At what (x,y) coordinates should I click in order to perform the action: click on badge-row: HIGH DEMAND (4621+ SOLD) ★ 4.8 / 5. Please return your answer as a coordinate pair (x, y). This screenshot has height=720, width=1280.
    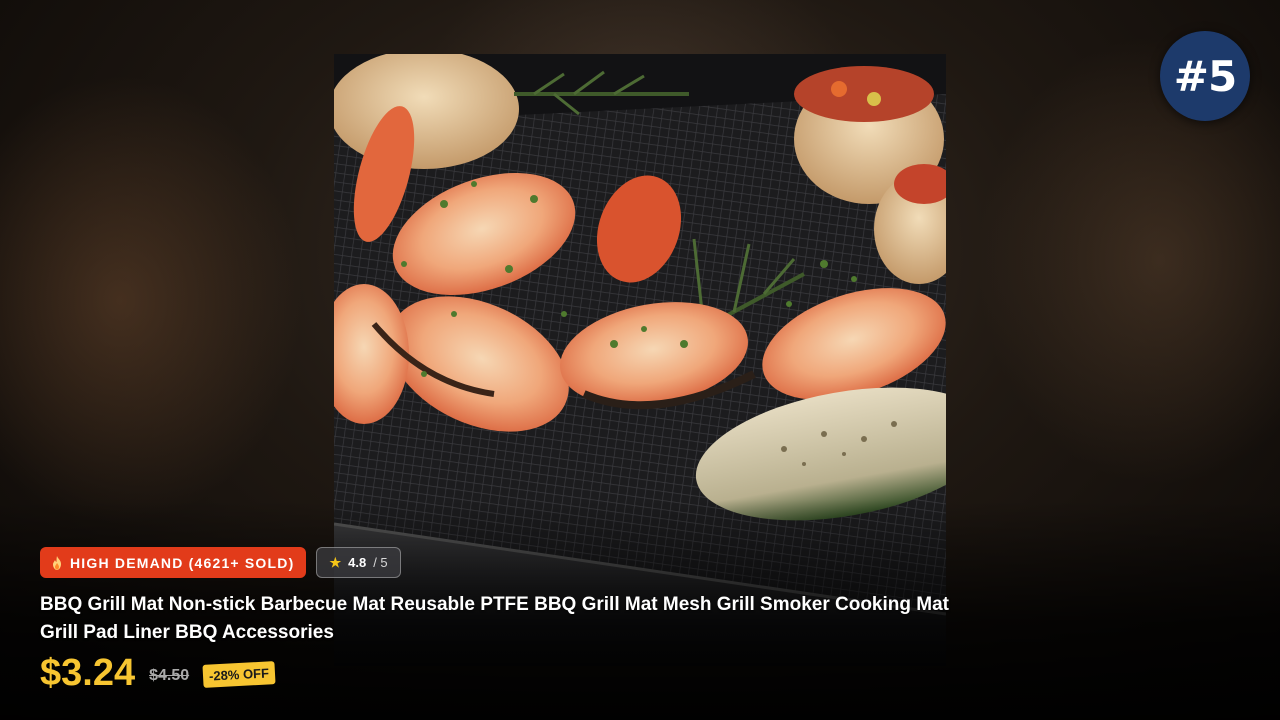
    Looking at the image, I should click on (220, 562).